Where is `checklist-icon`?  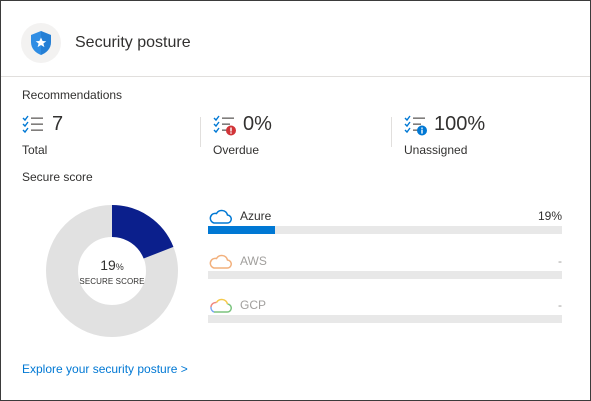
checklist-icon is located at coordinates (32, 124).